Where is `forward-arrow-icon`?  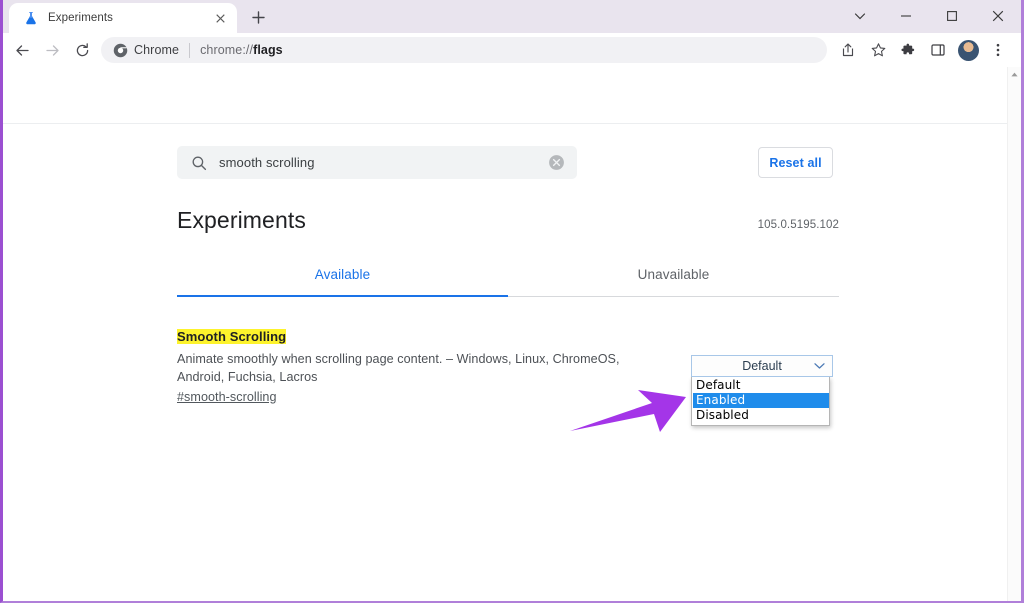 forward-arrow-icon is located at coordinates (52, 50).